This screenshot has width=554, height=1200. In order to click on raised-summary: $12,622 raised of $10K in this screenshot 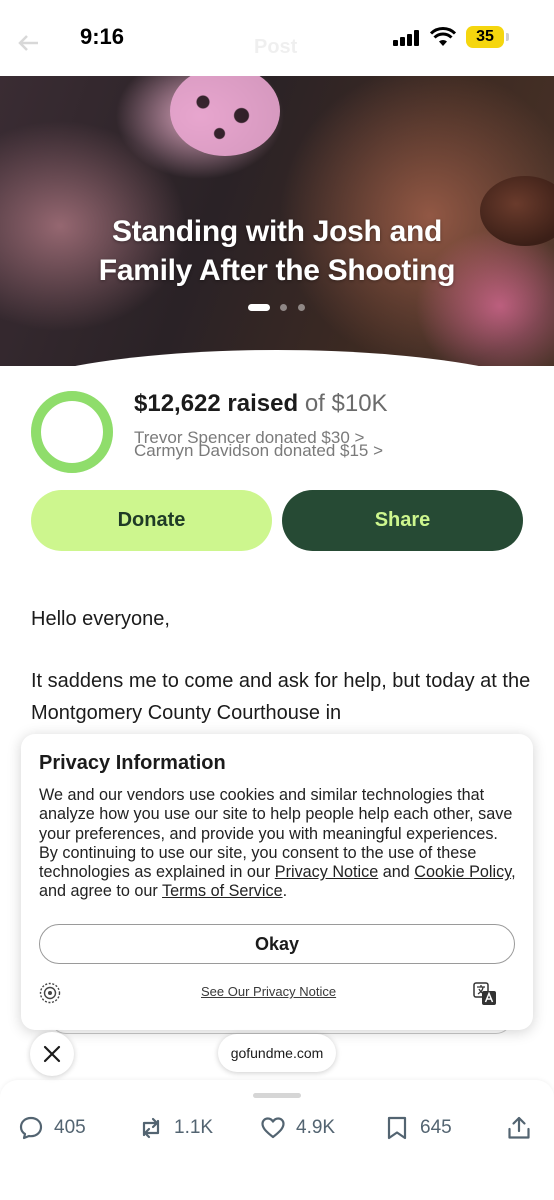, I will do `click(261, 404)`.